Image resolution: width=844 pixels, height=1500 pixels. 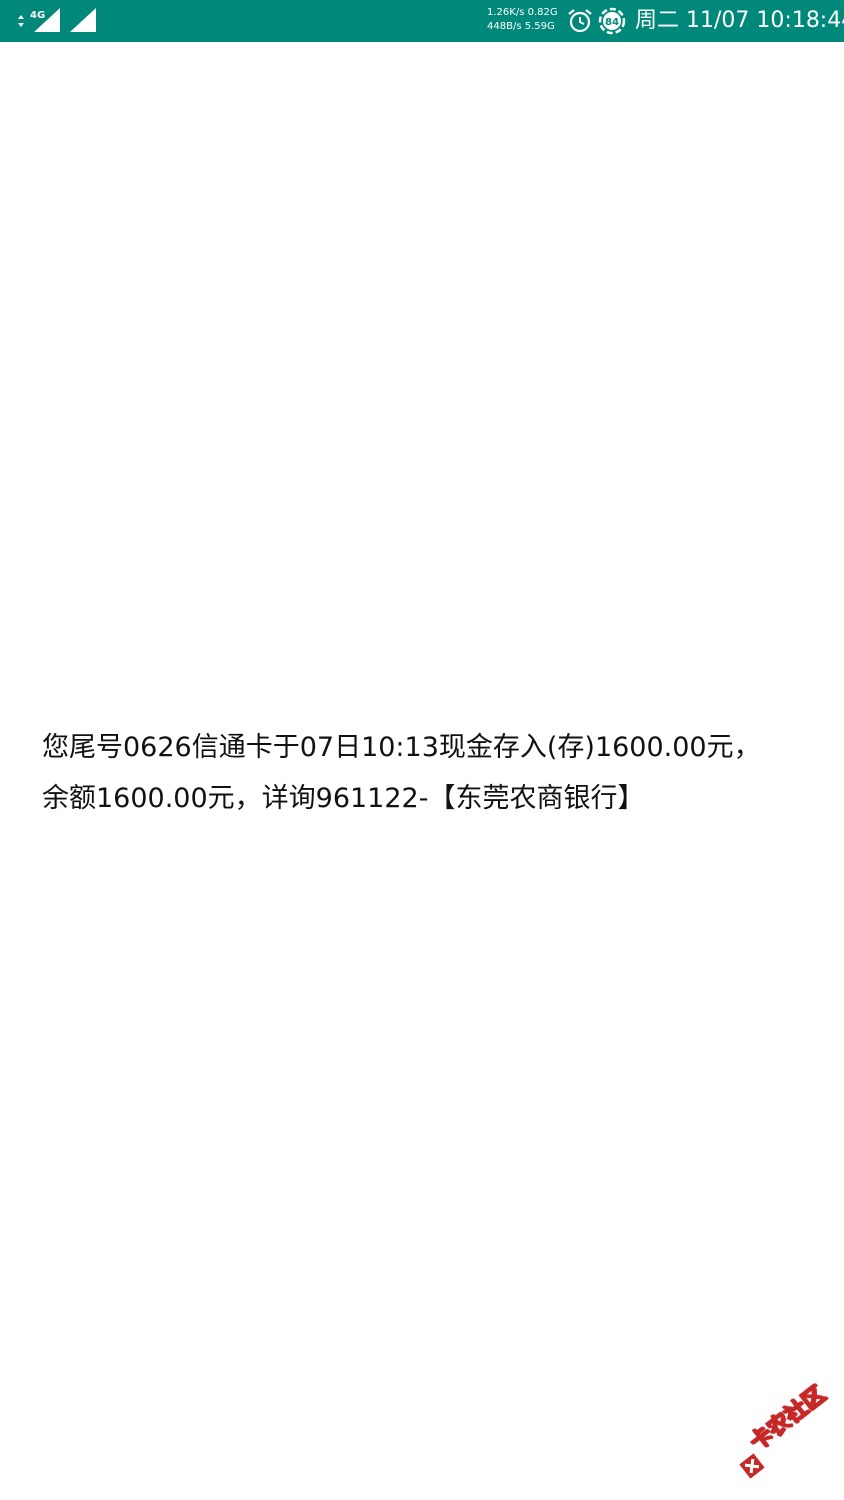 I want to click on battery-level: 84, so click(x=612, y=22).